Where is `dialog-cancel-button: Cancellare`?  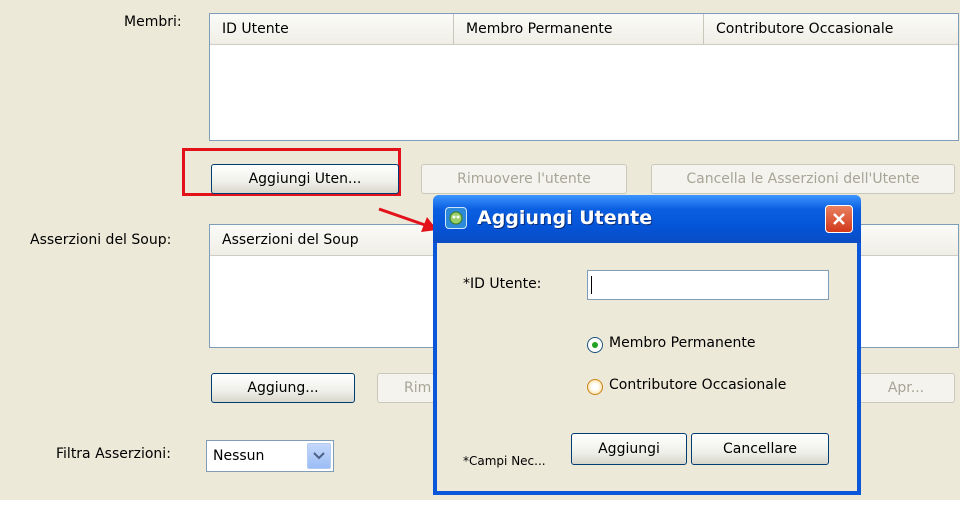 dialog-cancel-button: Cancellare is located at coordinates (760, 449).